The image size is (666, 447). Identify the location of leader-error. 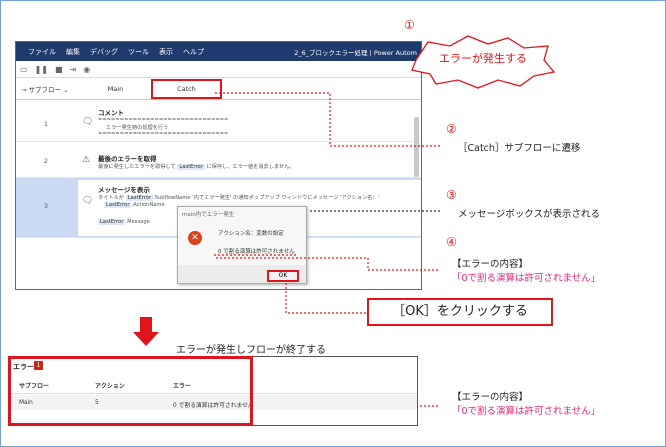
(328, 264).